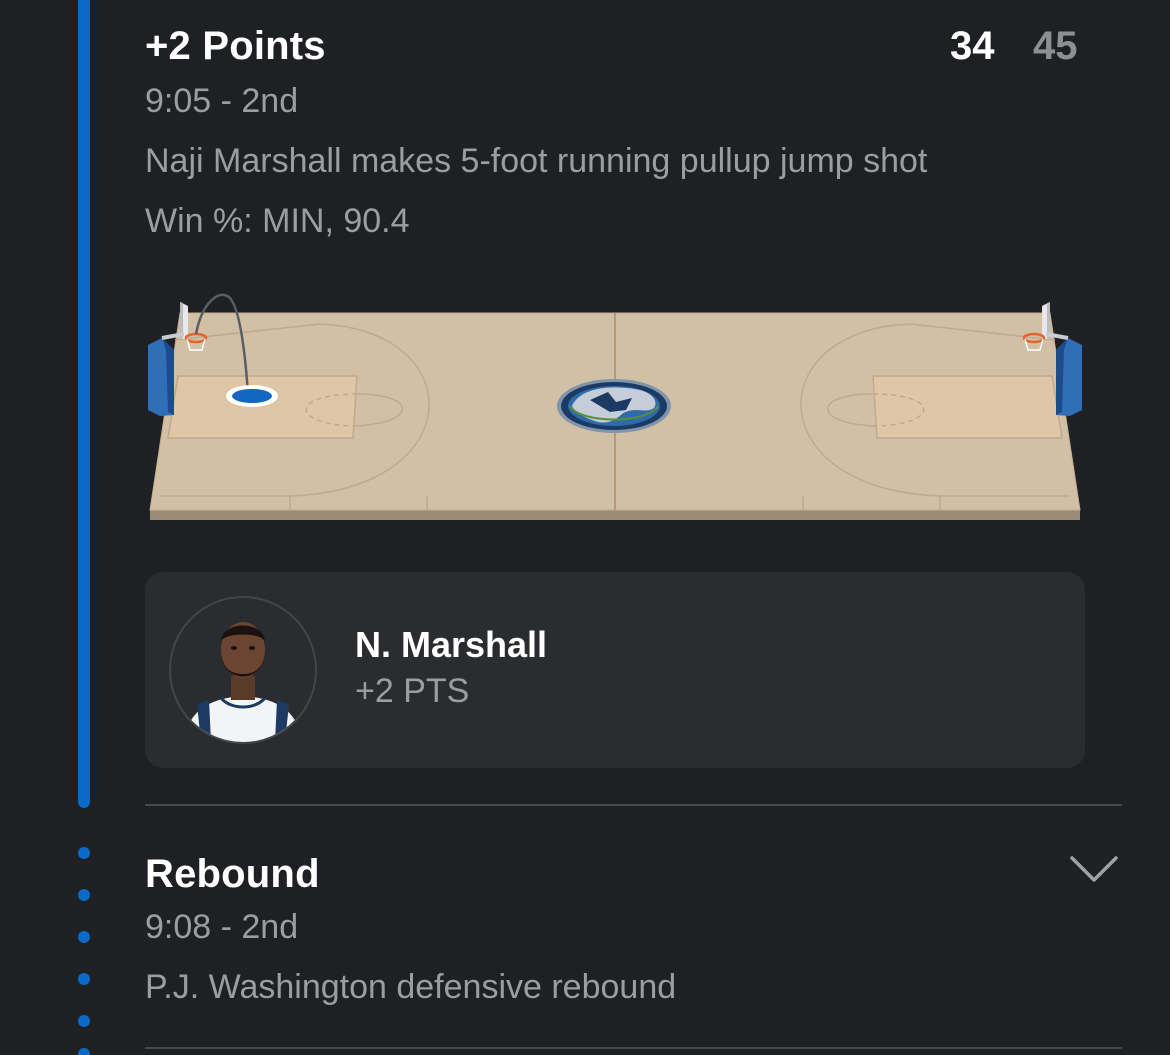  What do you see at coordinates (243, 670) in the screenshot?
I see `player-avatar` at bounding box center [243, 670].